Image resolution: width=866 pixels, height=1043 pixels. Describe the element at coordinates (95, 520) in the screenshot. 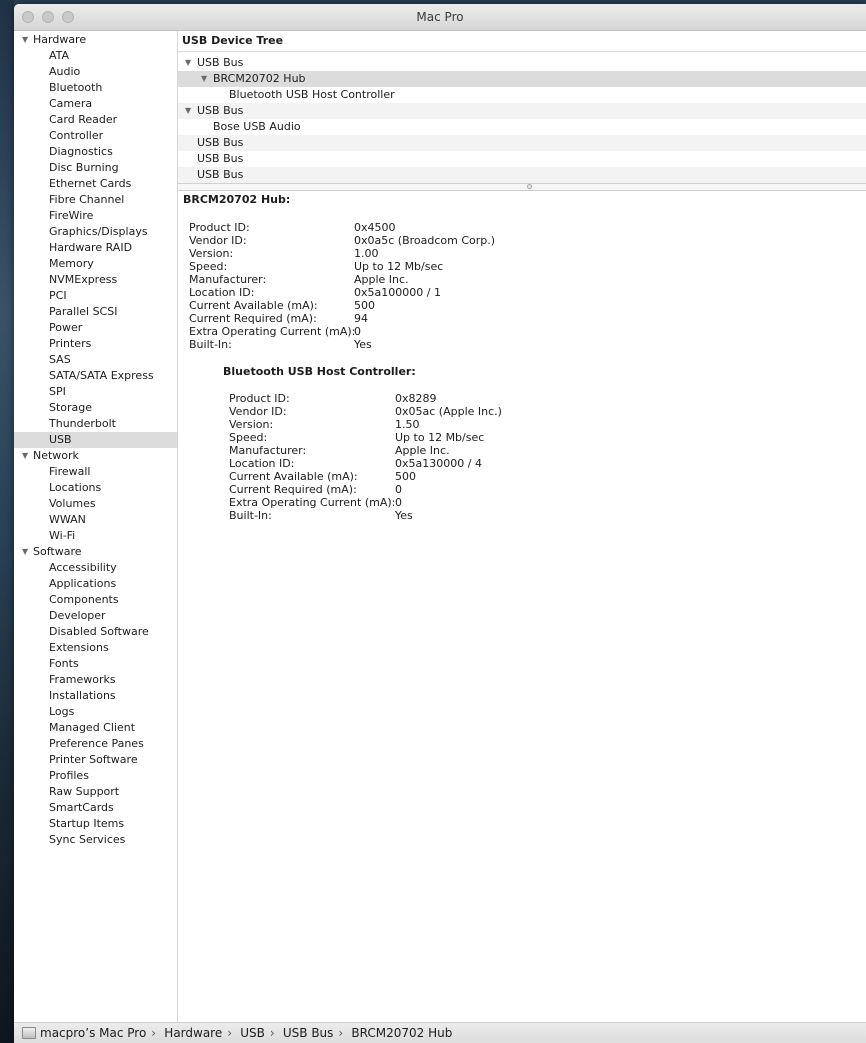

I see `sidebar-item: WWAN` at that location.